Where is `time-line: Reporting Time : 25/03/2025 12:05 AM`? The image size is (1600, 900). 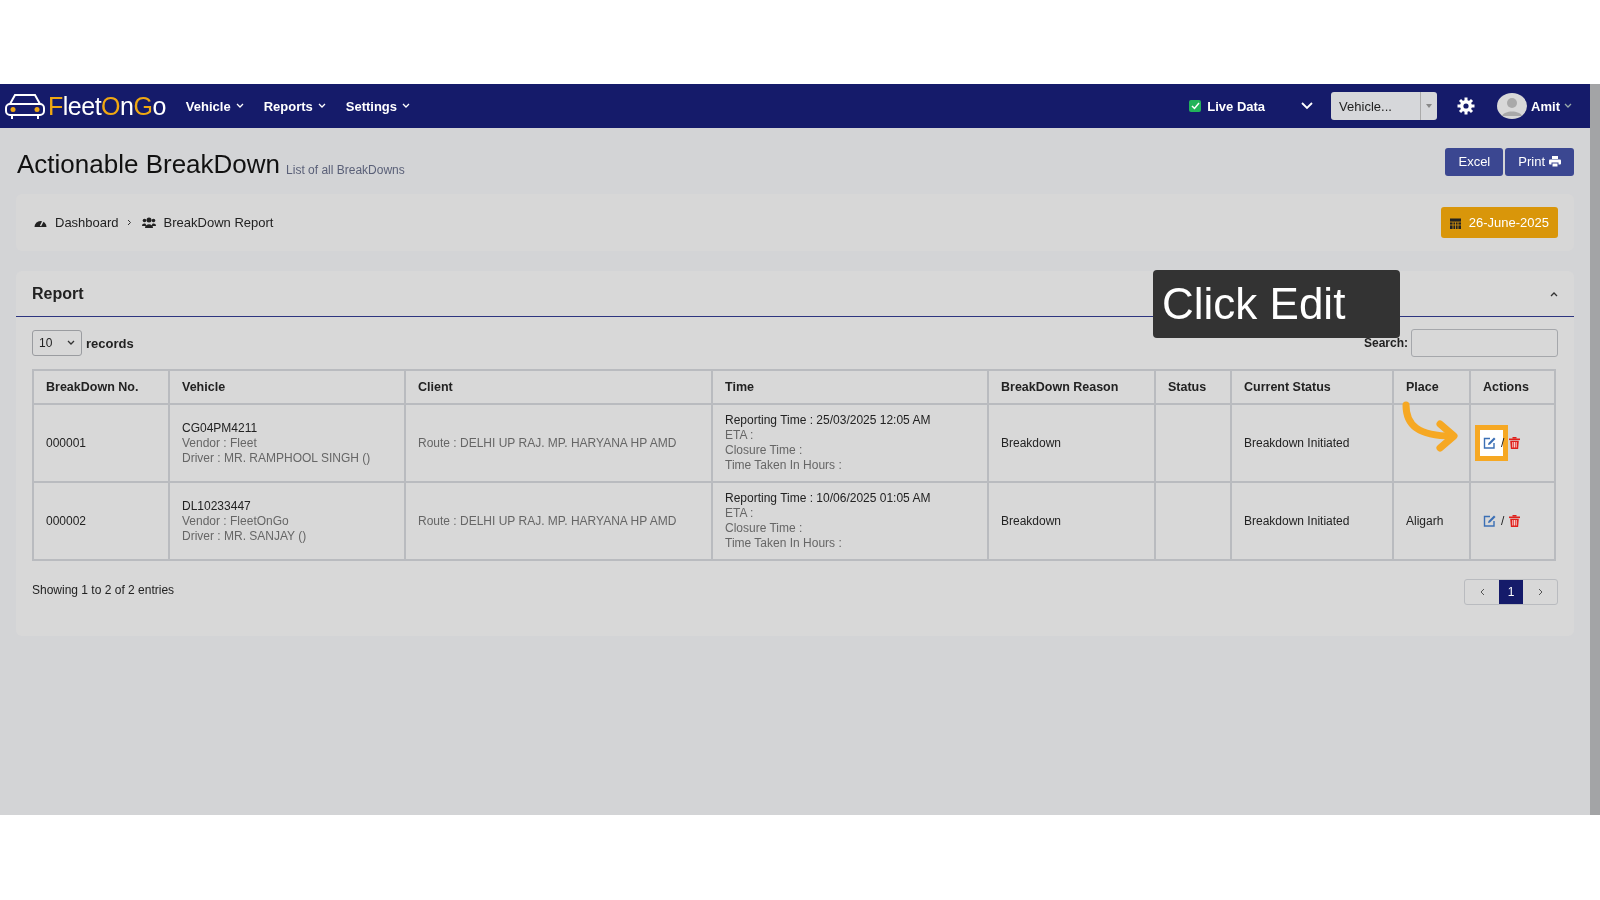
time-line: Reporting Time : 25/03/2025 12:05 AM is located at coordinates (828, 420).